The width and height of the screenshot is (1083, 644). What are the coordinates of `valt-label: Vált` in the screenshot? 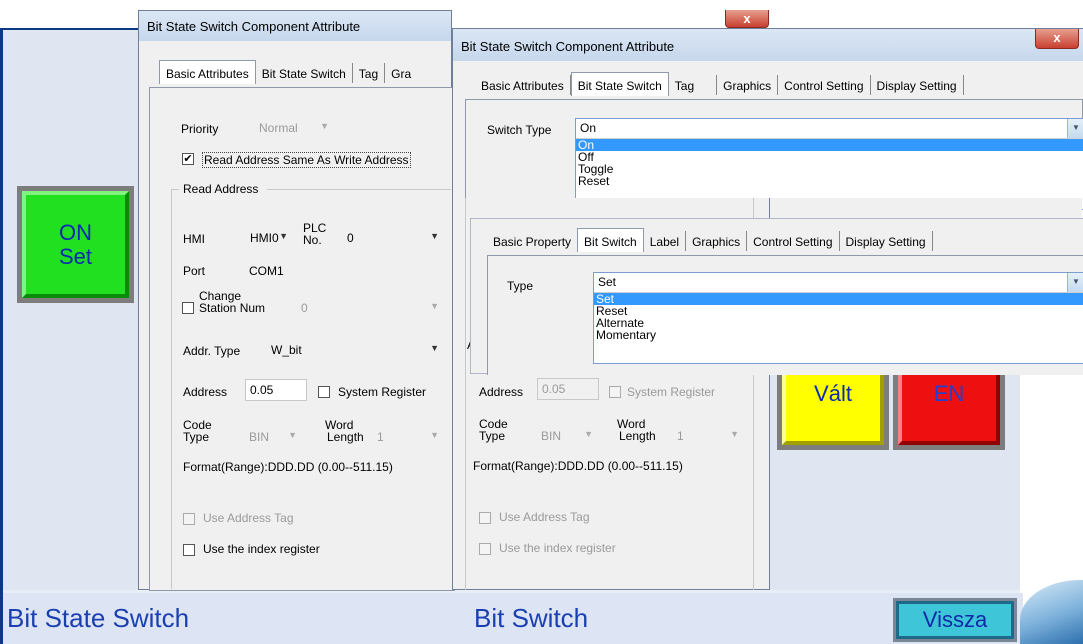 It's located at (833, 393).